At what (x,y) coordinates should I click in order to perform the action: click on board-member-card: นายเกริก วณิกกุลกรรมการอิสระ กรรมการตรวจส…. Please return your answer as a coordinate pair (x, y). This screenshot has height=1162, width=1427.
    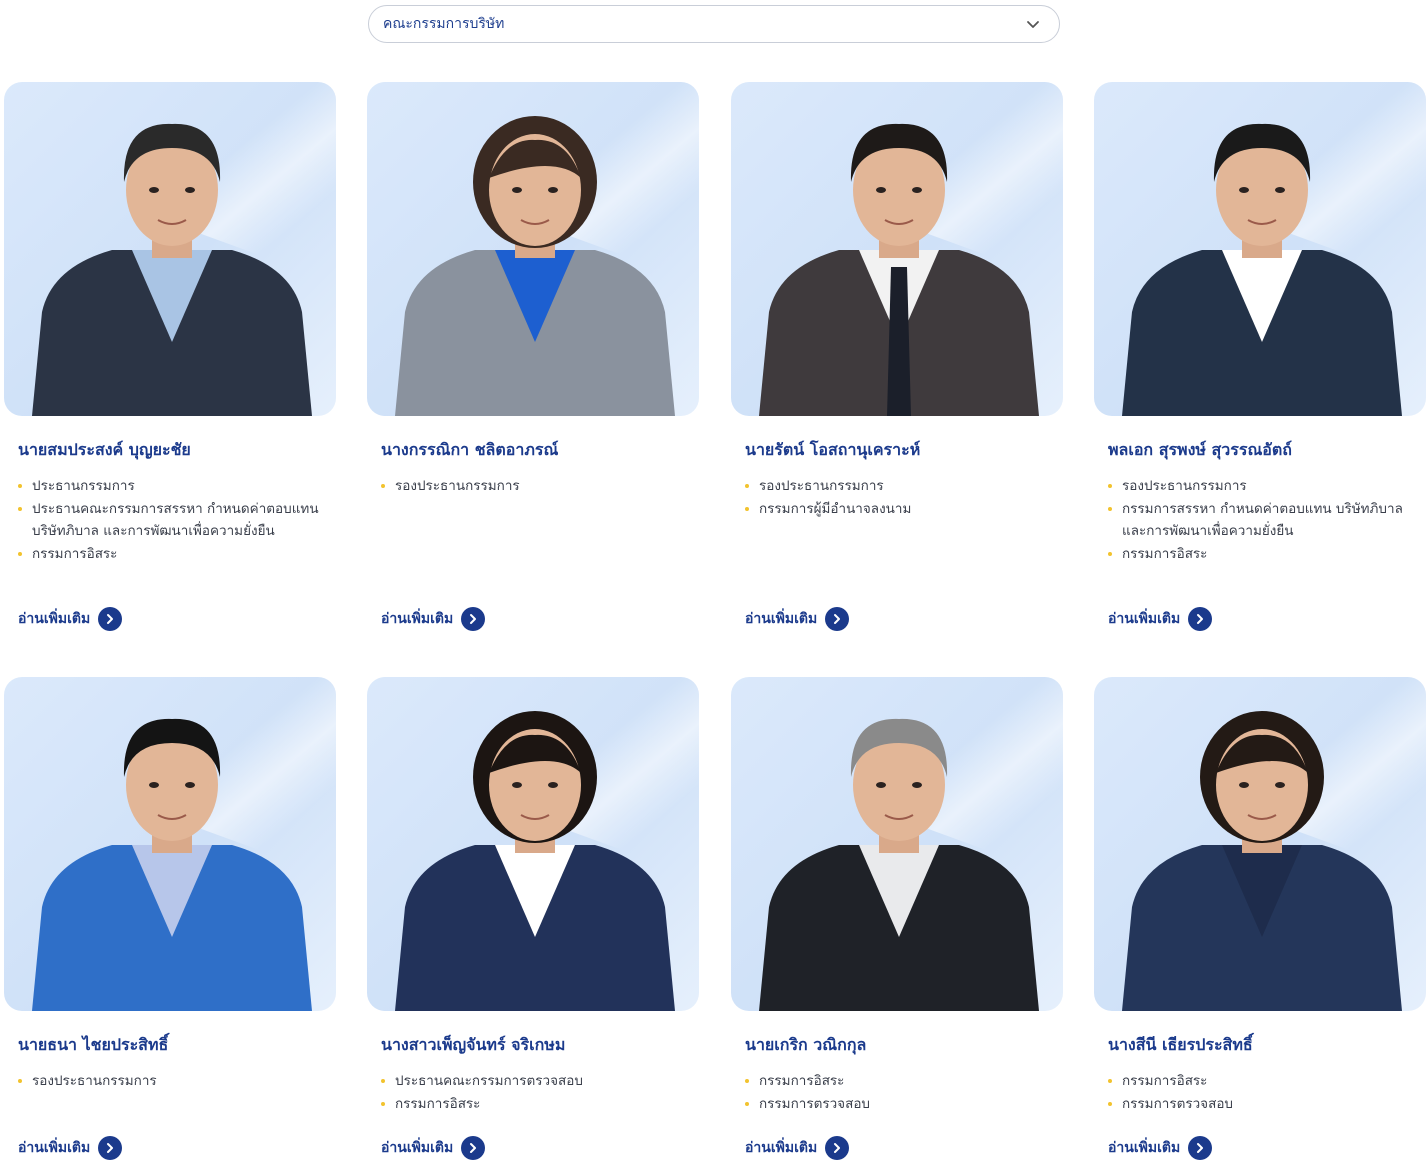
    Looking at the image, I should click on (898, 919).